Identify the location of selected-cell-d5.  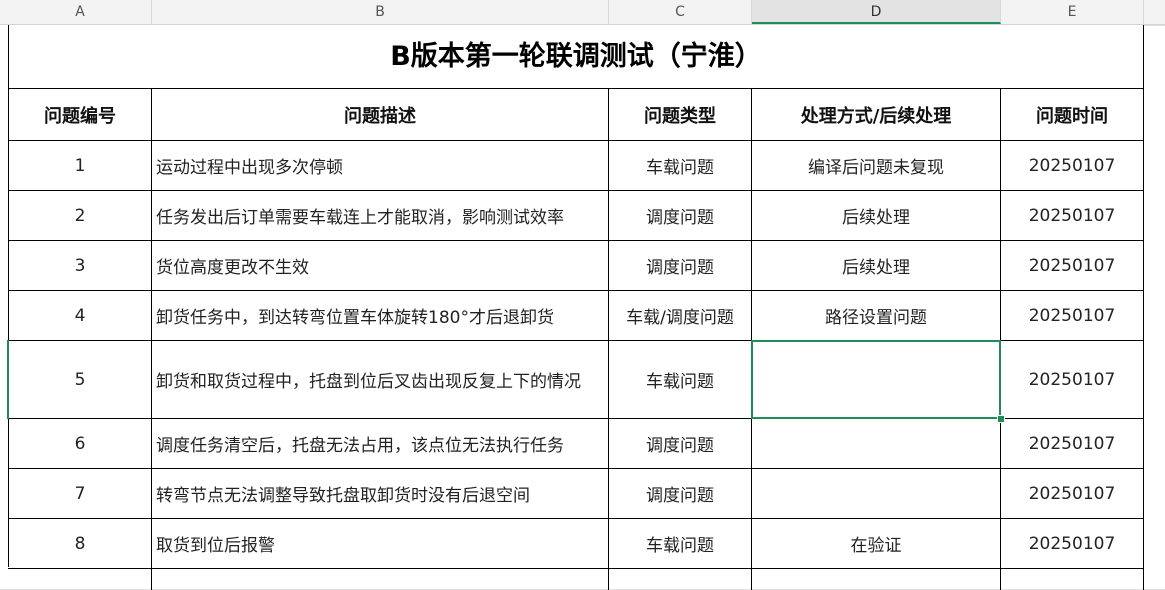
(876, 379).